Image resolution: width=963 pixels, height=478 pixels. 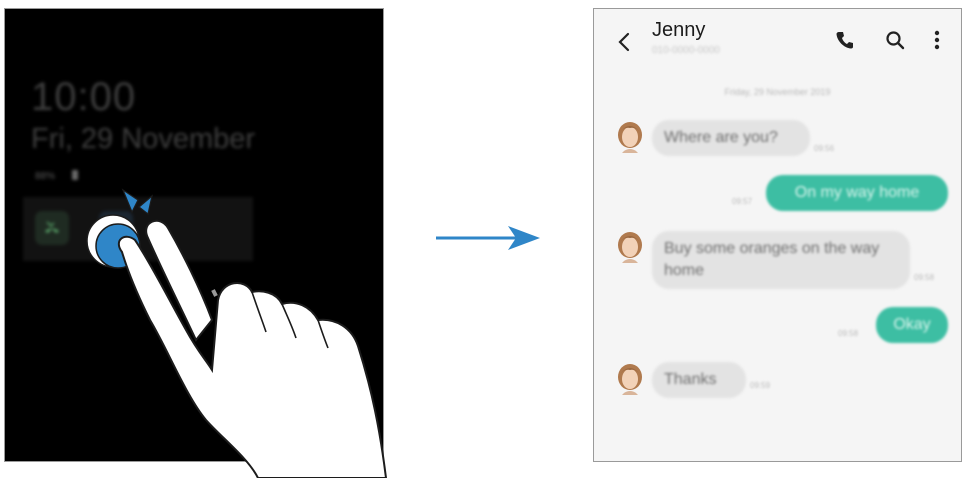 I want to click on call-button, so click(x=845, y=40).